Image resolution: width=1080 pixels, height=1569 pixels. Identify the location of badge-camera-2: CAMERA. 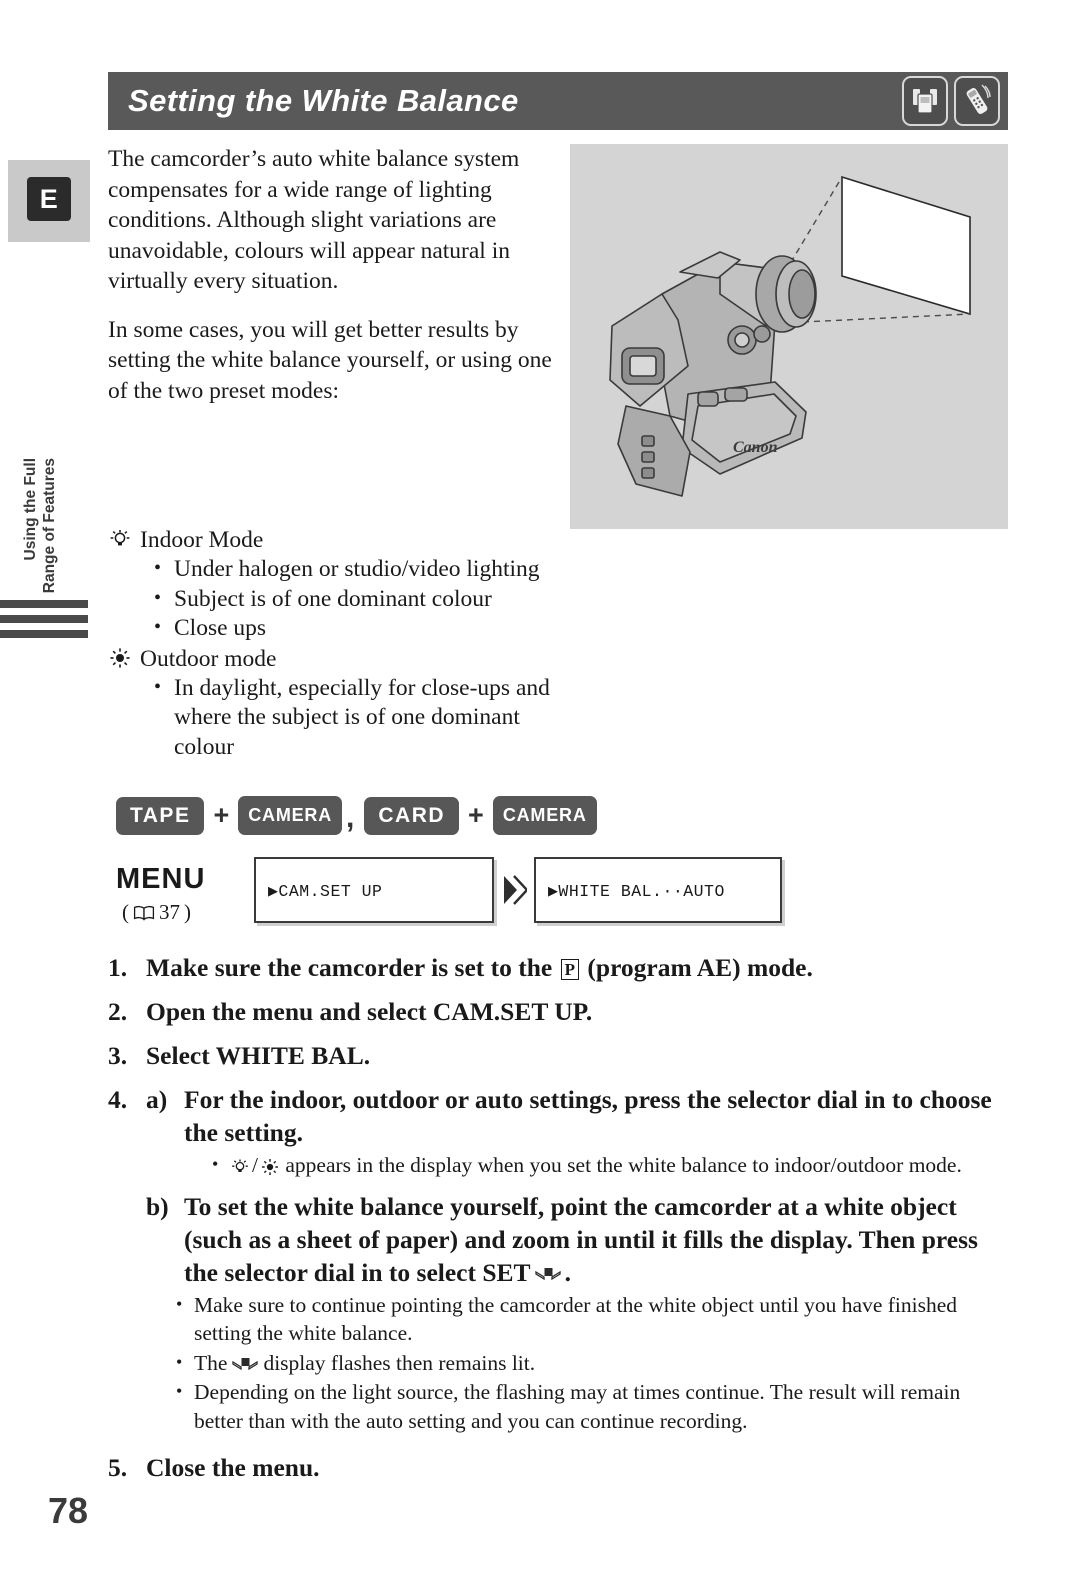
(544, 815).